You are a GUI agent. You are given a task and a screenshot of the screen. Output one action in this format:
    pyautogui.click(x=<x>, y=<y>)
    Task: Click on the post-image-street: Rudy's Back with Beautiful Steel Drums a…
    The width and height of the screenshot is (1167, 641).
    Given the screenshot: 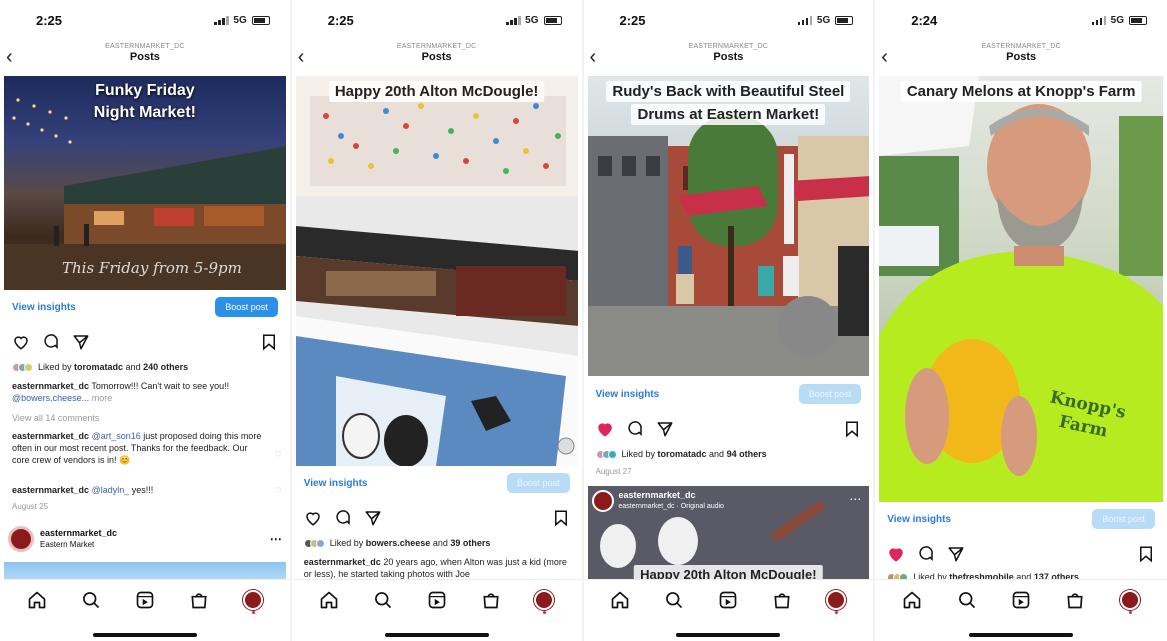 What is the action you would take?
    pyautogui.click(x=728, y=226)
    